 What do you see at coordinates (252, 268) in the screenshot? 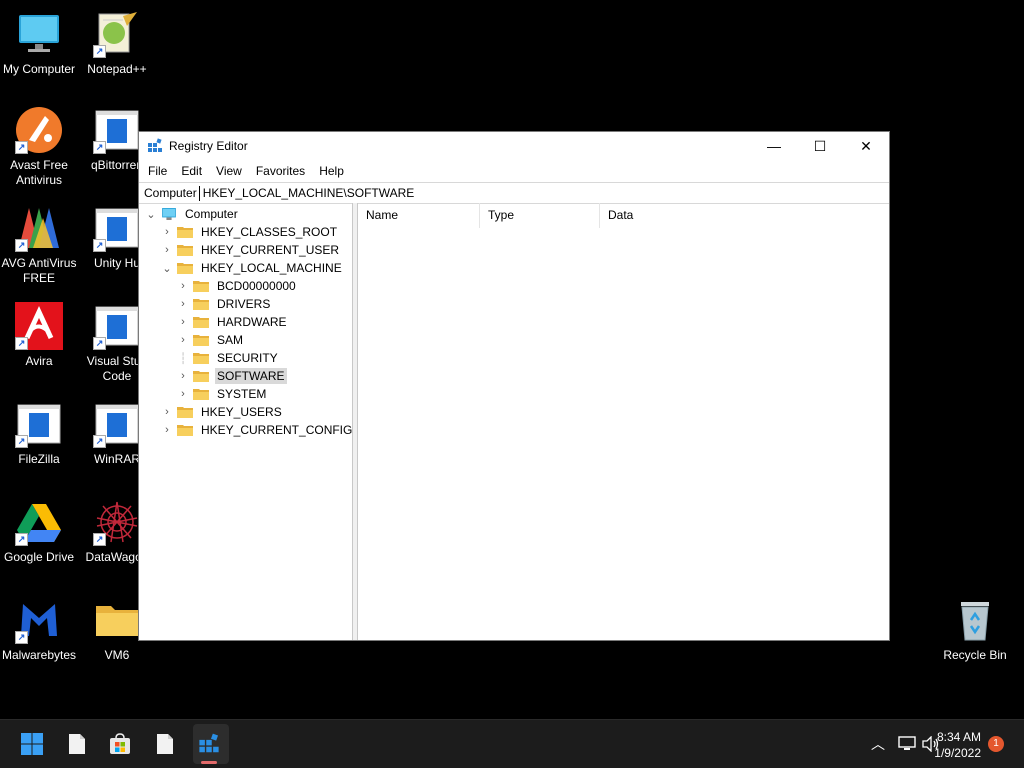
I see `tree-node-hkey-local-machine: ⌄ HKEY_LOCAL_MACHINE` at bounding box center [252, 268].